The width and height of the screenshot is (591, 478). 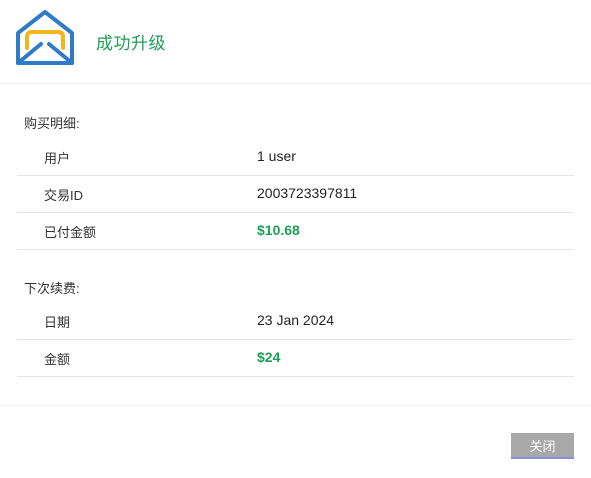 I want to click on purchase-row-amount-paid: 已付金额 $10.68, so click(x=295, y=231).